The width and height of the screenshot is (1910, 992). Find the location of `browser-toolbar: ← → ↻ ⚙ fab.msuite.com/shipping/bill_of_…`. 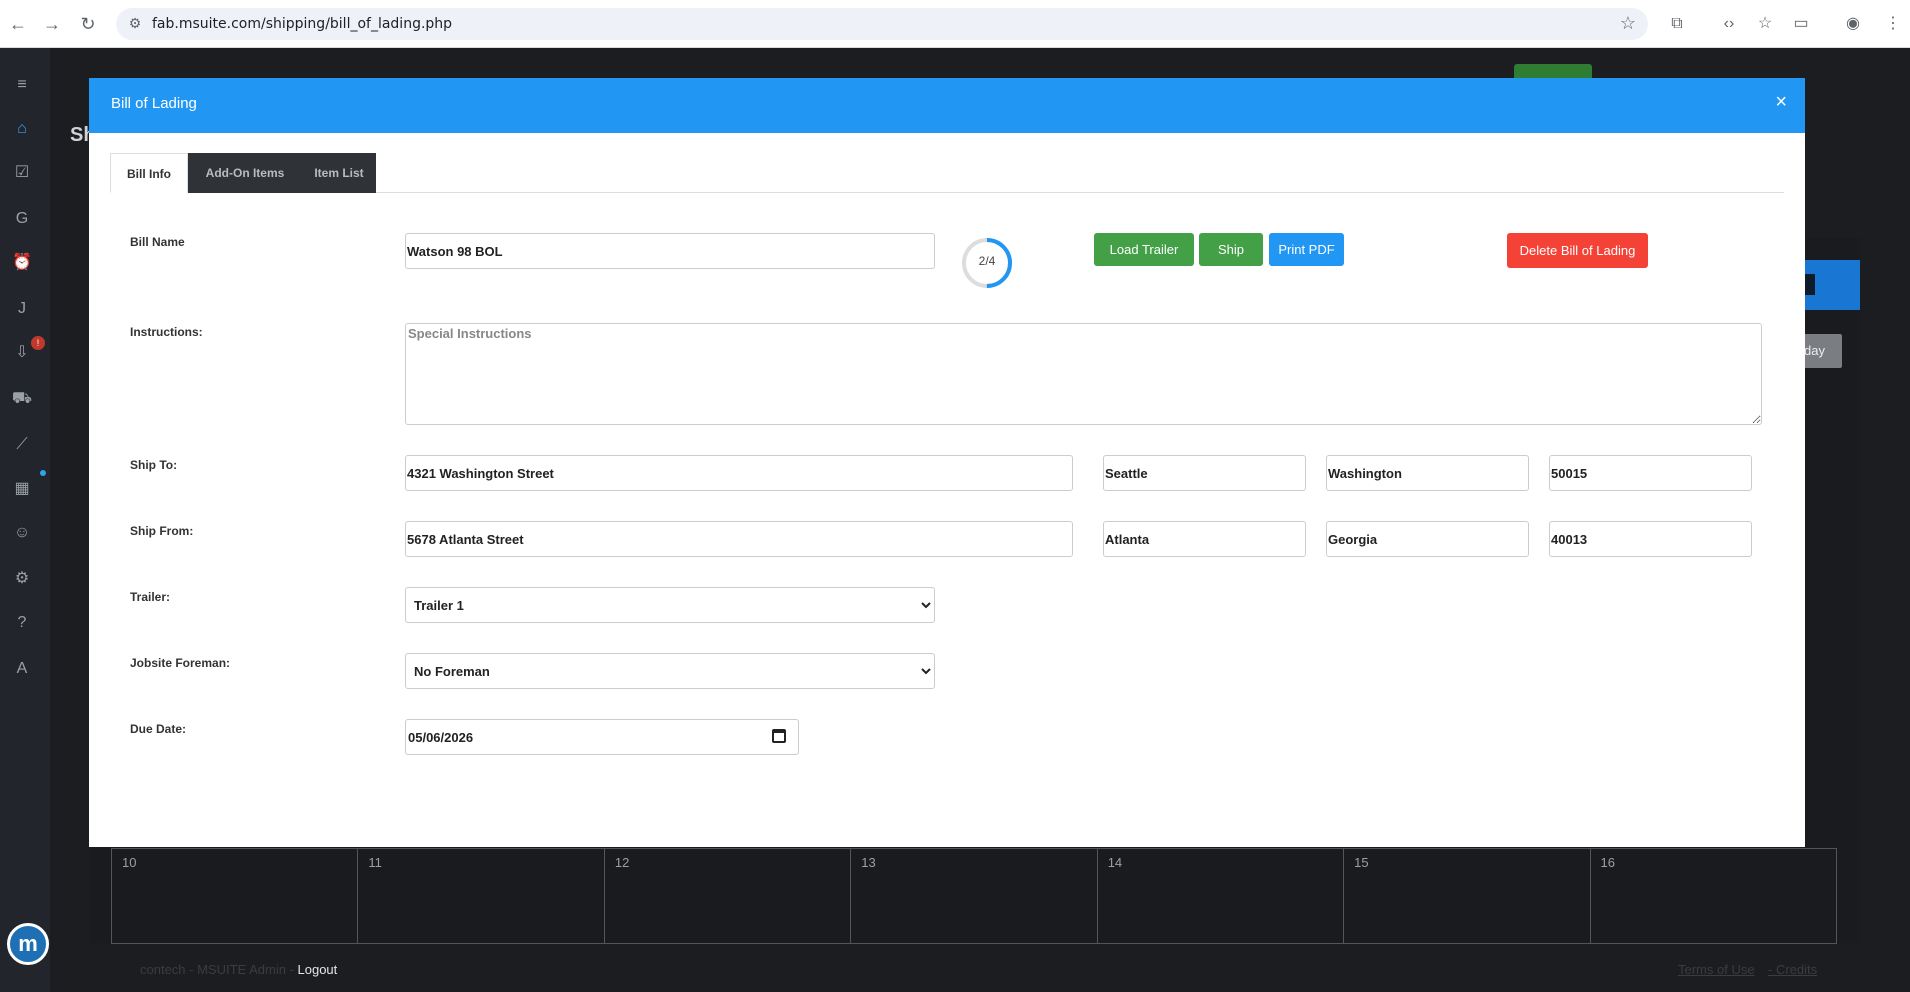

browser-toolbar: ← → ↻ ⚙ fab.msuite.com/shipping/bill_of_… is located at coordinates (955, 24).